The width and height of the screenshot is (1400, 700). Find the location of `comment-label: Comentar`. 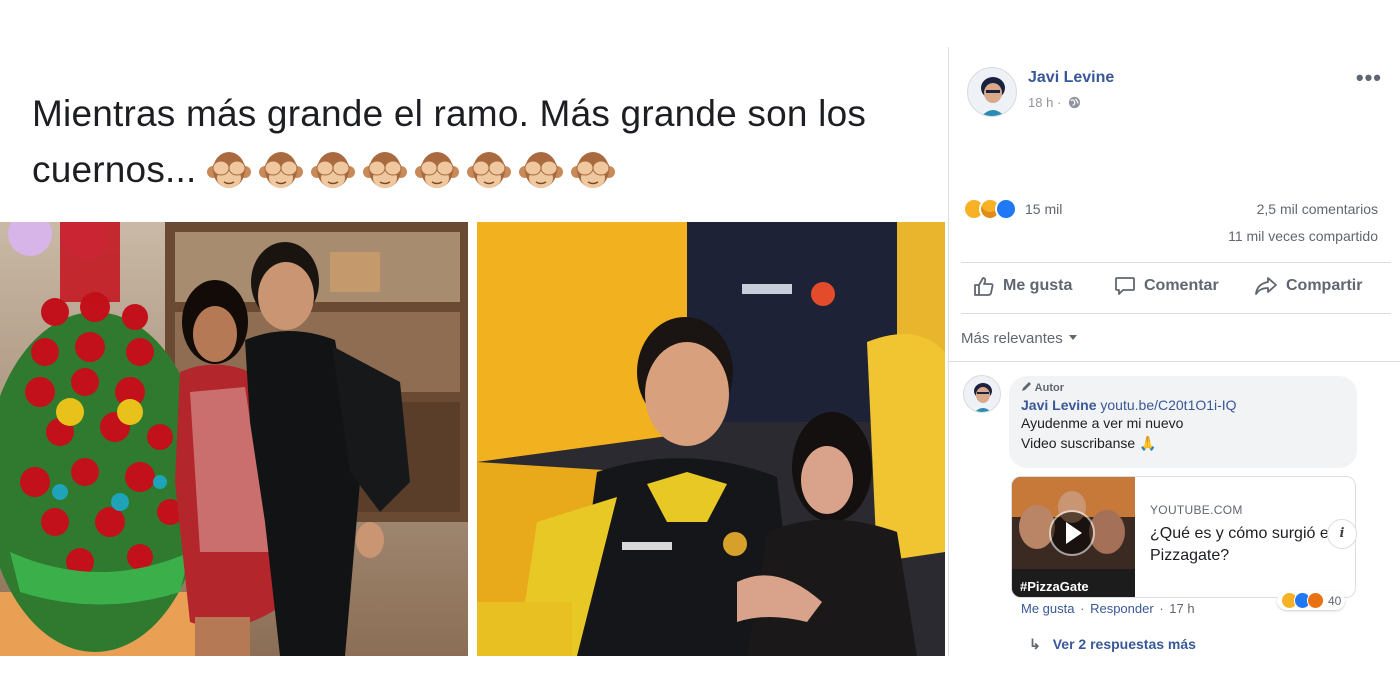

comment-label: Comentar is located at coordinates (1181, 285).